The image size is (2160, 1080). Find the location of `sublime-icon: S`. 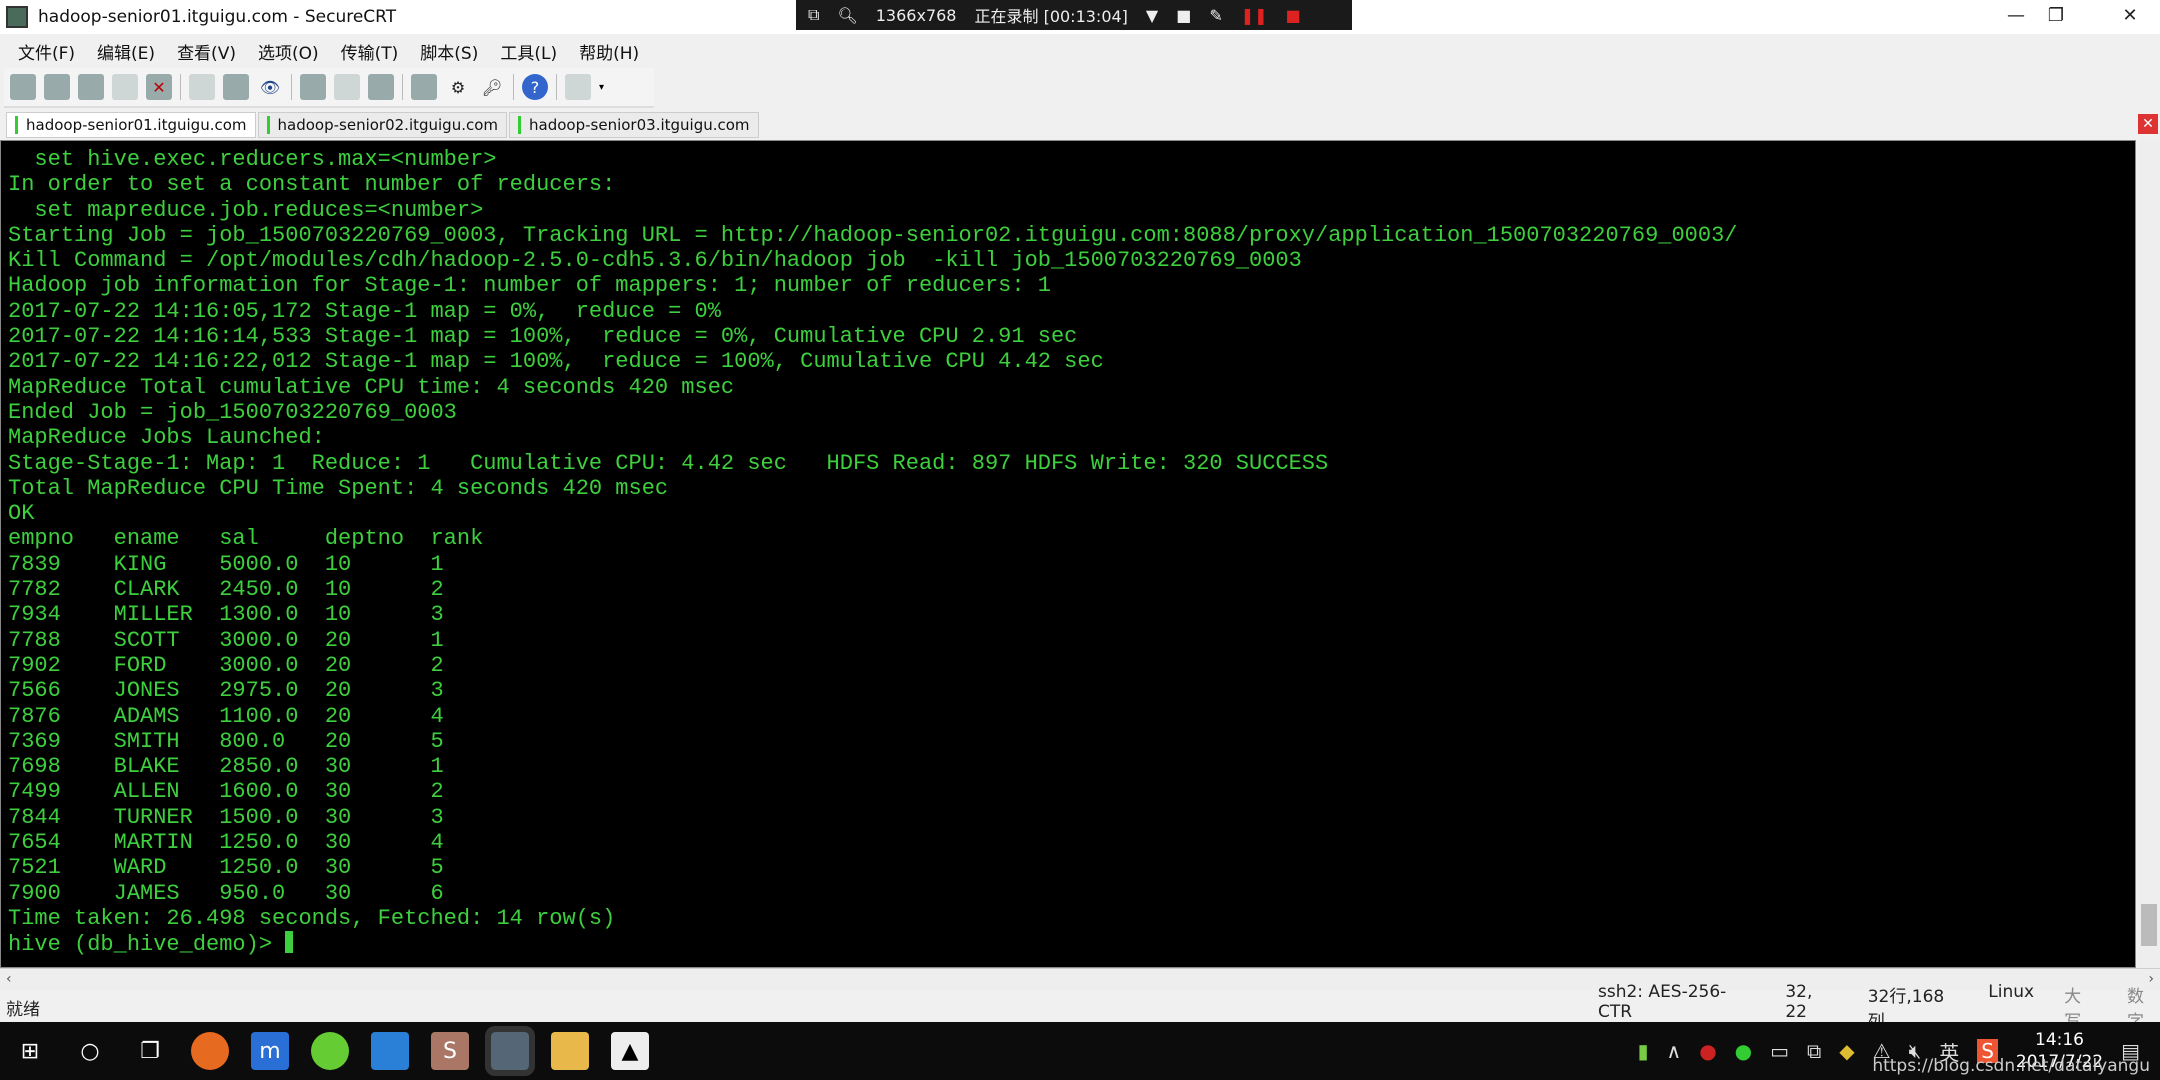

sublime-icon: S is located at coordinates (450, 1051).